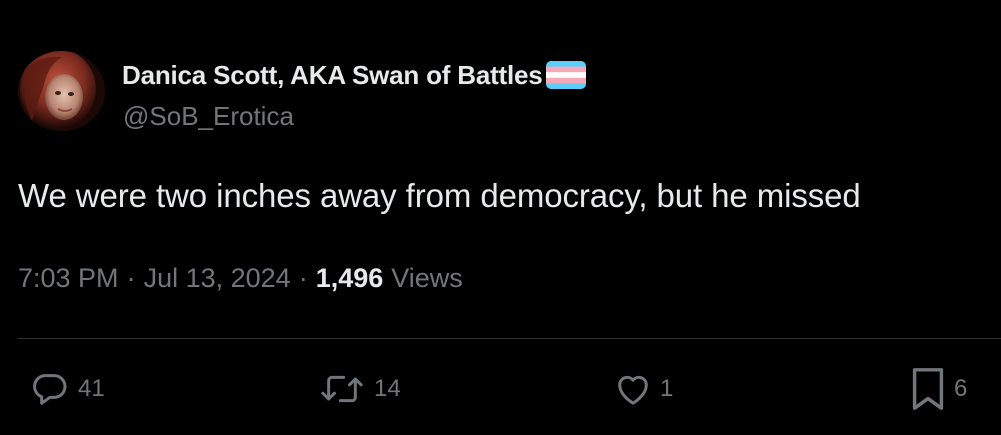  I want to click on tweet-meta: 7:03 PM · Jul 13, 2024 · 1,496 Views, so click(240, 278).